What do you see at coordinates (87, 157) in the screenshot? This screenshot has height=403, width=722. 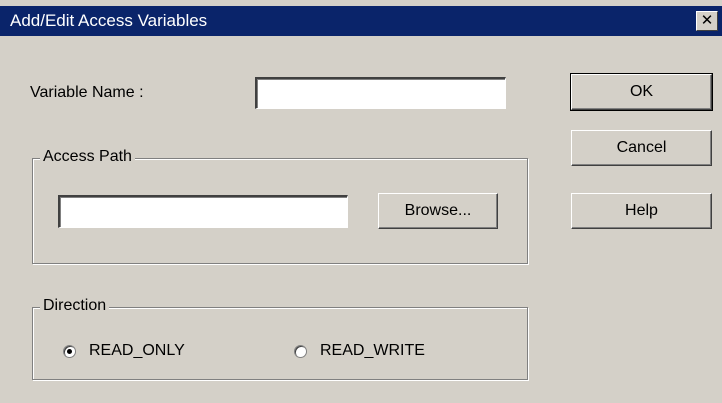 I see `access-path-group-label: Access Path` at bounding box center [87, 157].